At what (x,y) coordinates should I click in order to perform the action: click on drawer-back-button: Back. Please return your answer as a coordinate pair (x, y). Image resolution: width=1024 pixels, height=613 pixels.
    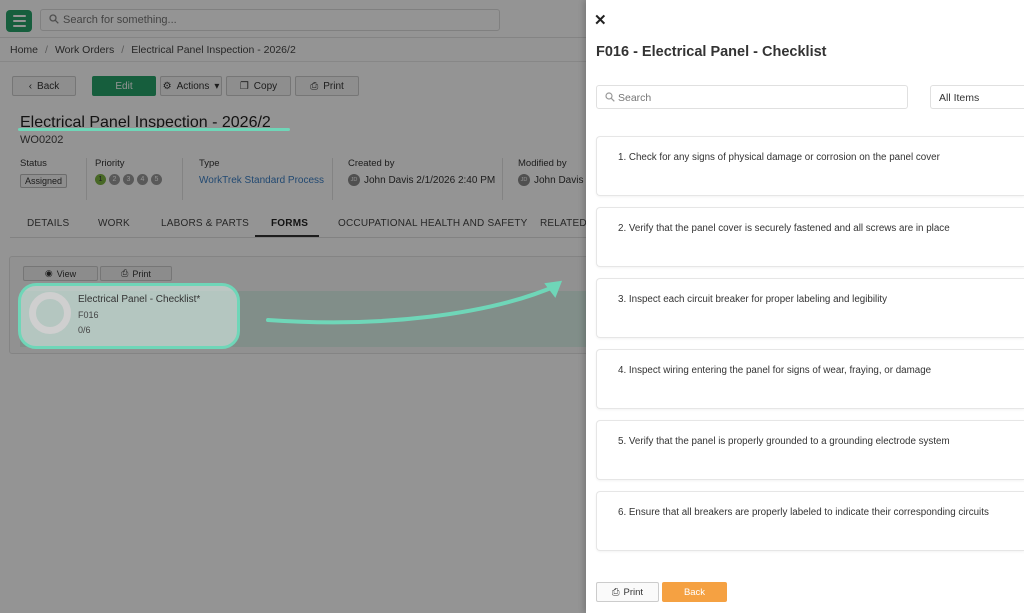
    Looking at the image, I should click on (694, 592).